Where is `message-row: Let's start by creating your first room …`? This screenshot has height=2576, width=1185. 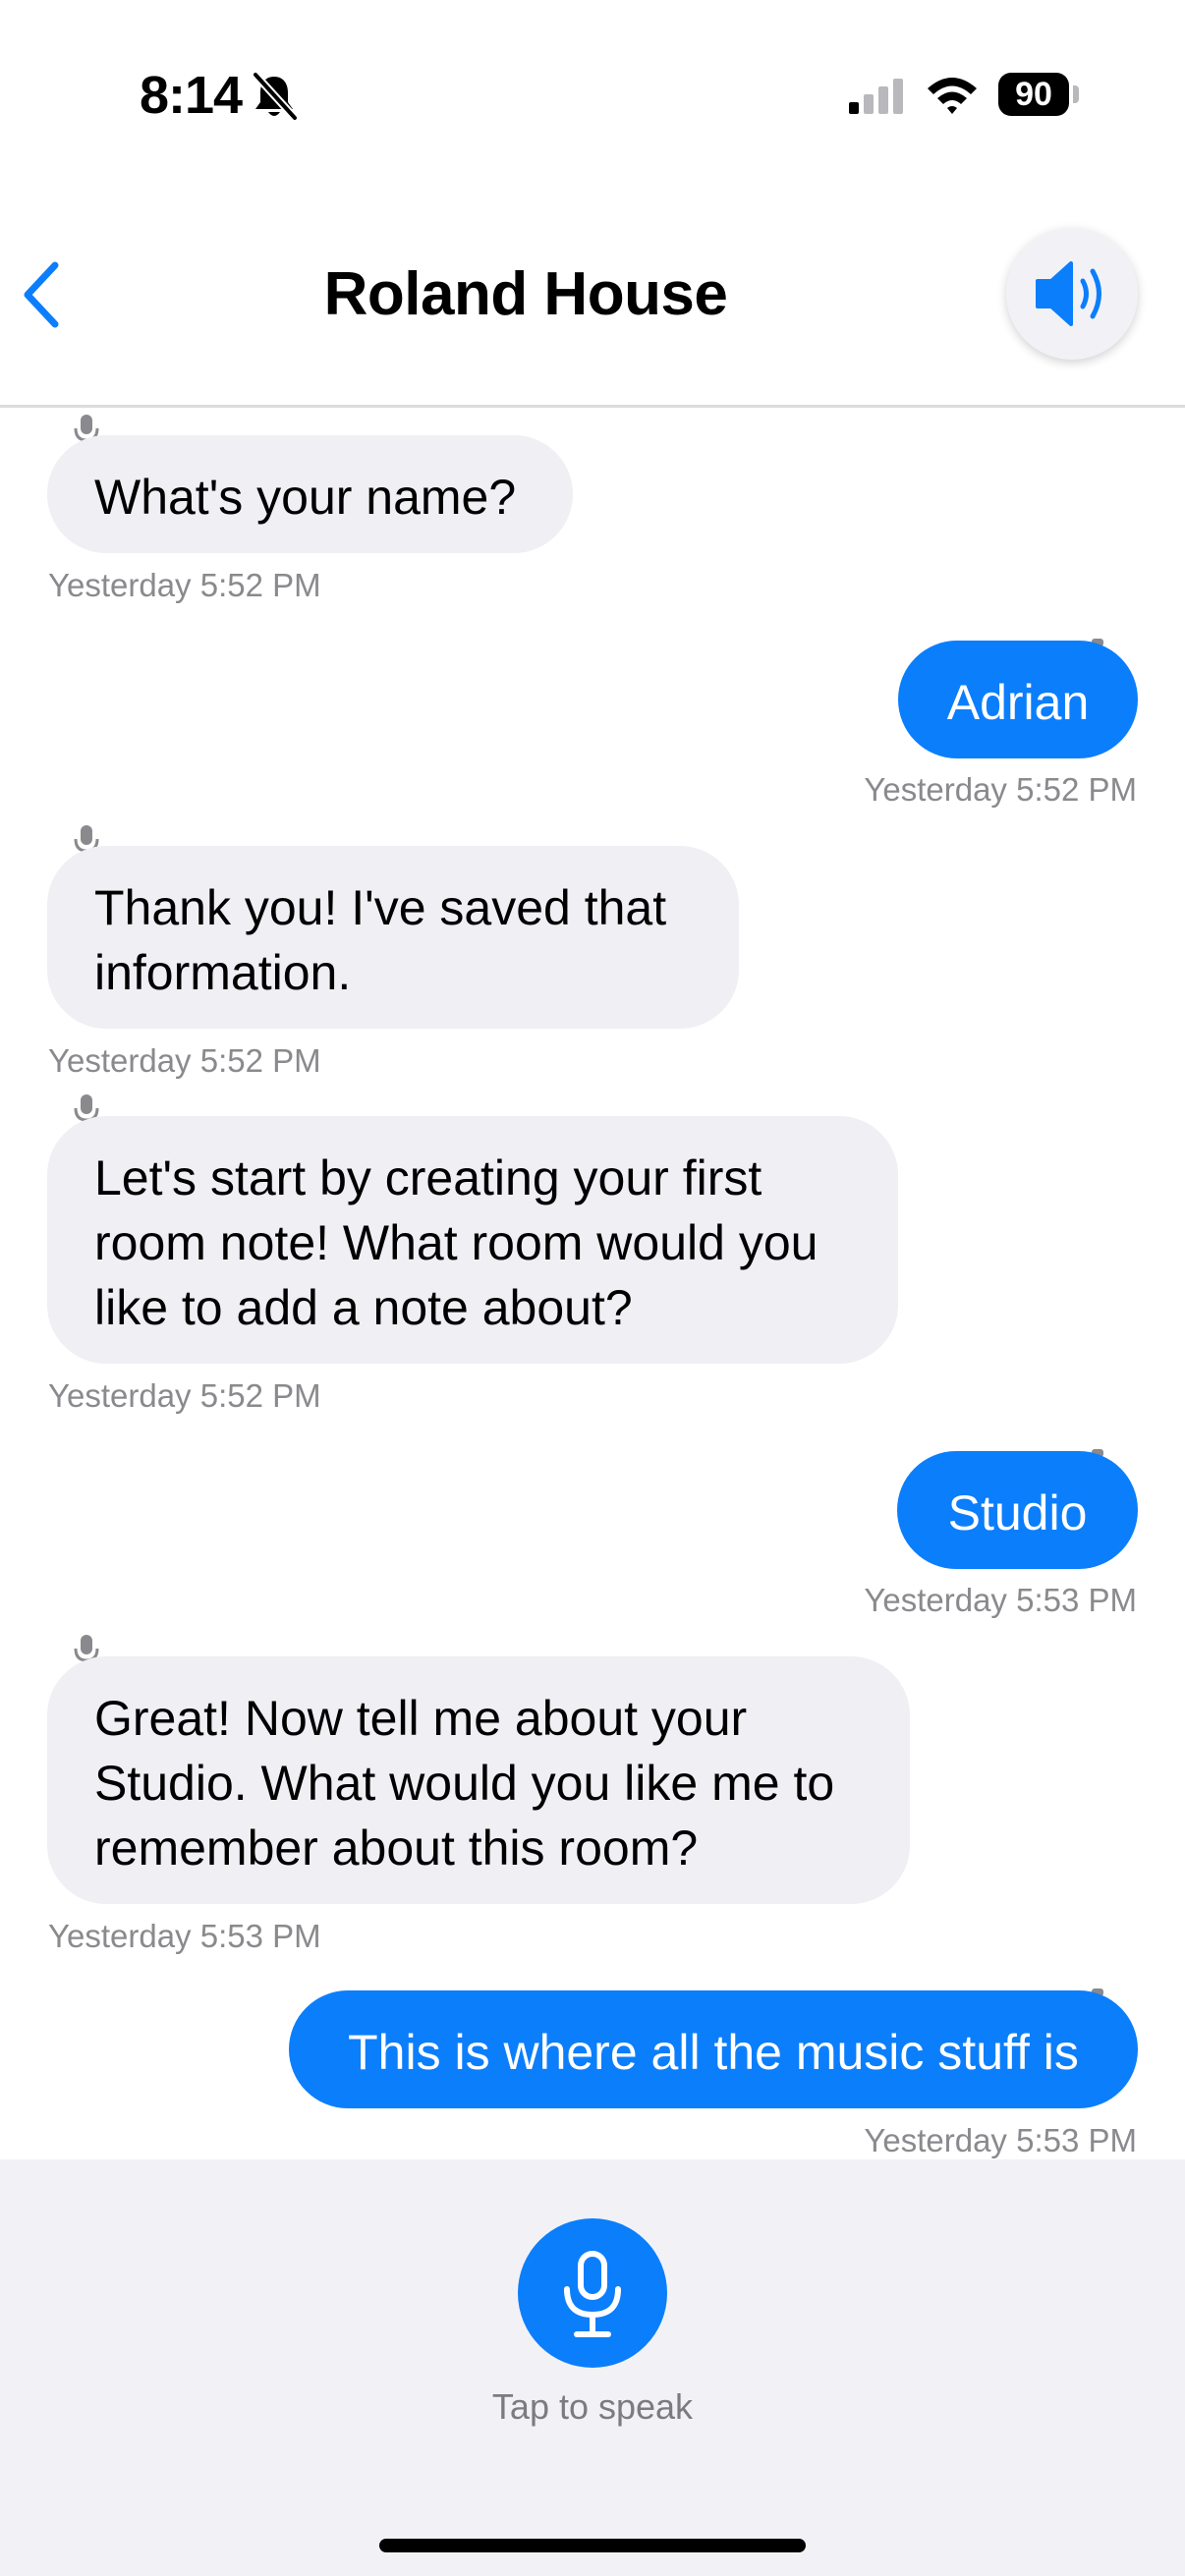 message-row: Let's start by creating your first room … is located at coordinates (473, 1240).